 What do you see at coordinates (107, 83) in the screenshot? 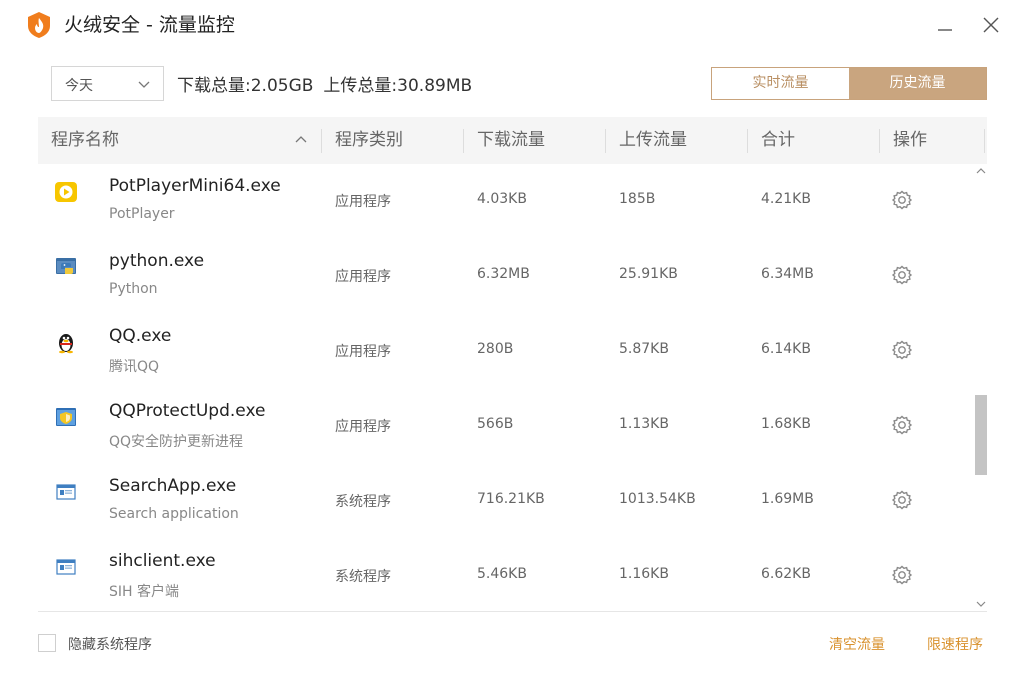
I see `date-range-select: 今天` at bounding box center [107, 83].